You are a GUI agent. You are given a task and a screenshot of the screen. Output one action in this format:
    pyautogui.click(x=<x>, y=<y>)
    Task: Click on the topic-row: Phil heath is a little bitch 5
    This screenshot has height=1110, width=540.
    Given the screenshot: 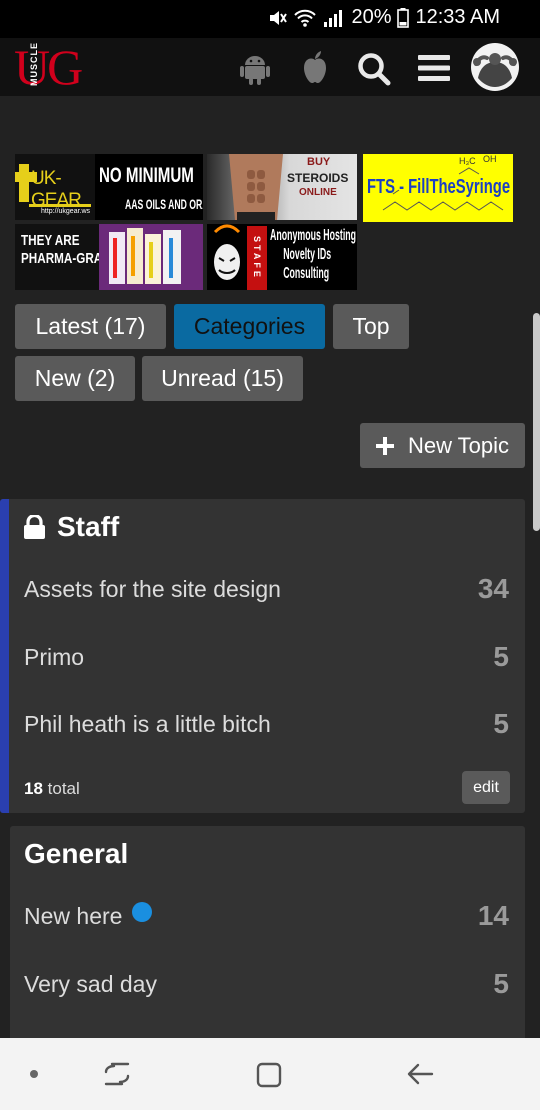 What is the action you would take?
    pyautogui.click(x=266, y=724)
    